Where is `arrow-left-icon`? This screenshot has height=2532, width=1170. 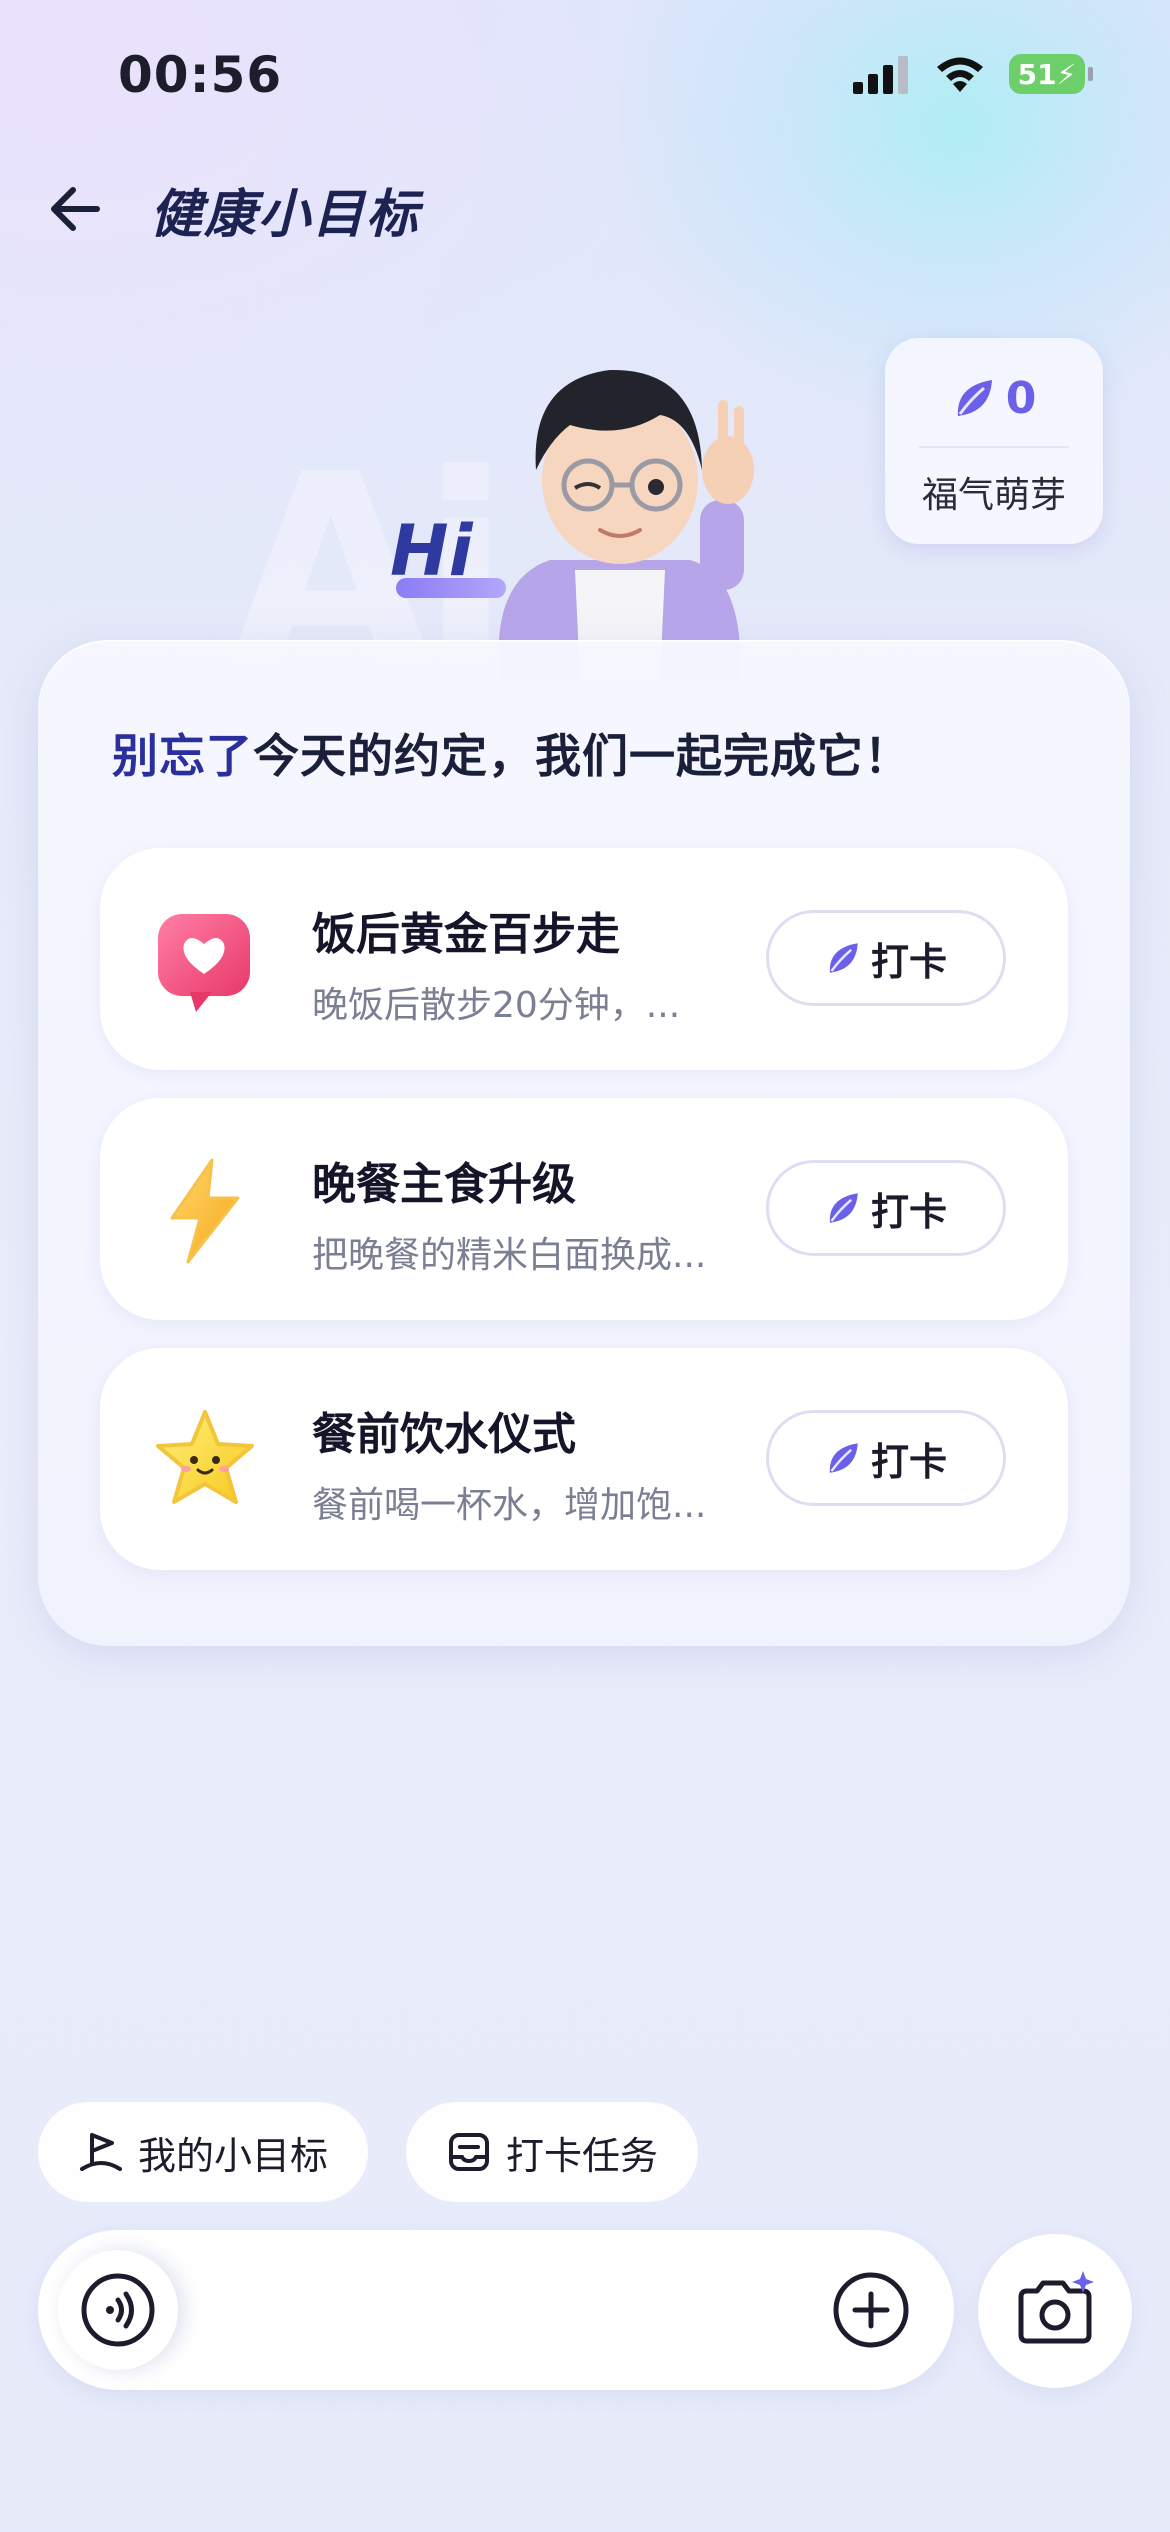
arrow-left-icon is located at coordinates (75, 209).